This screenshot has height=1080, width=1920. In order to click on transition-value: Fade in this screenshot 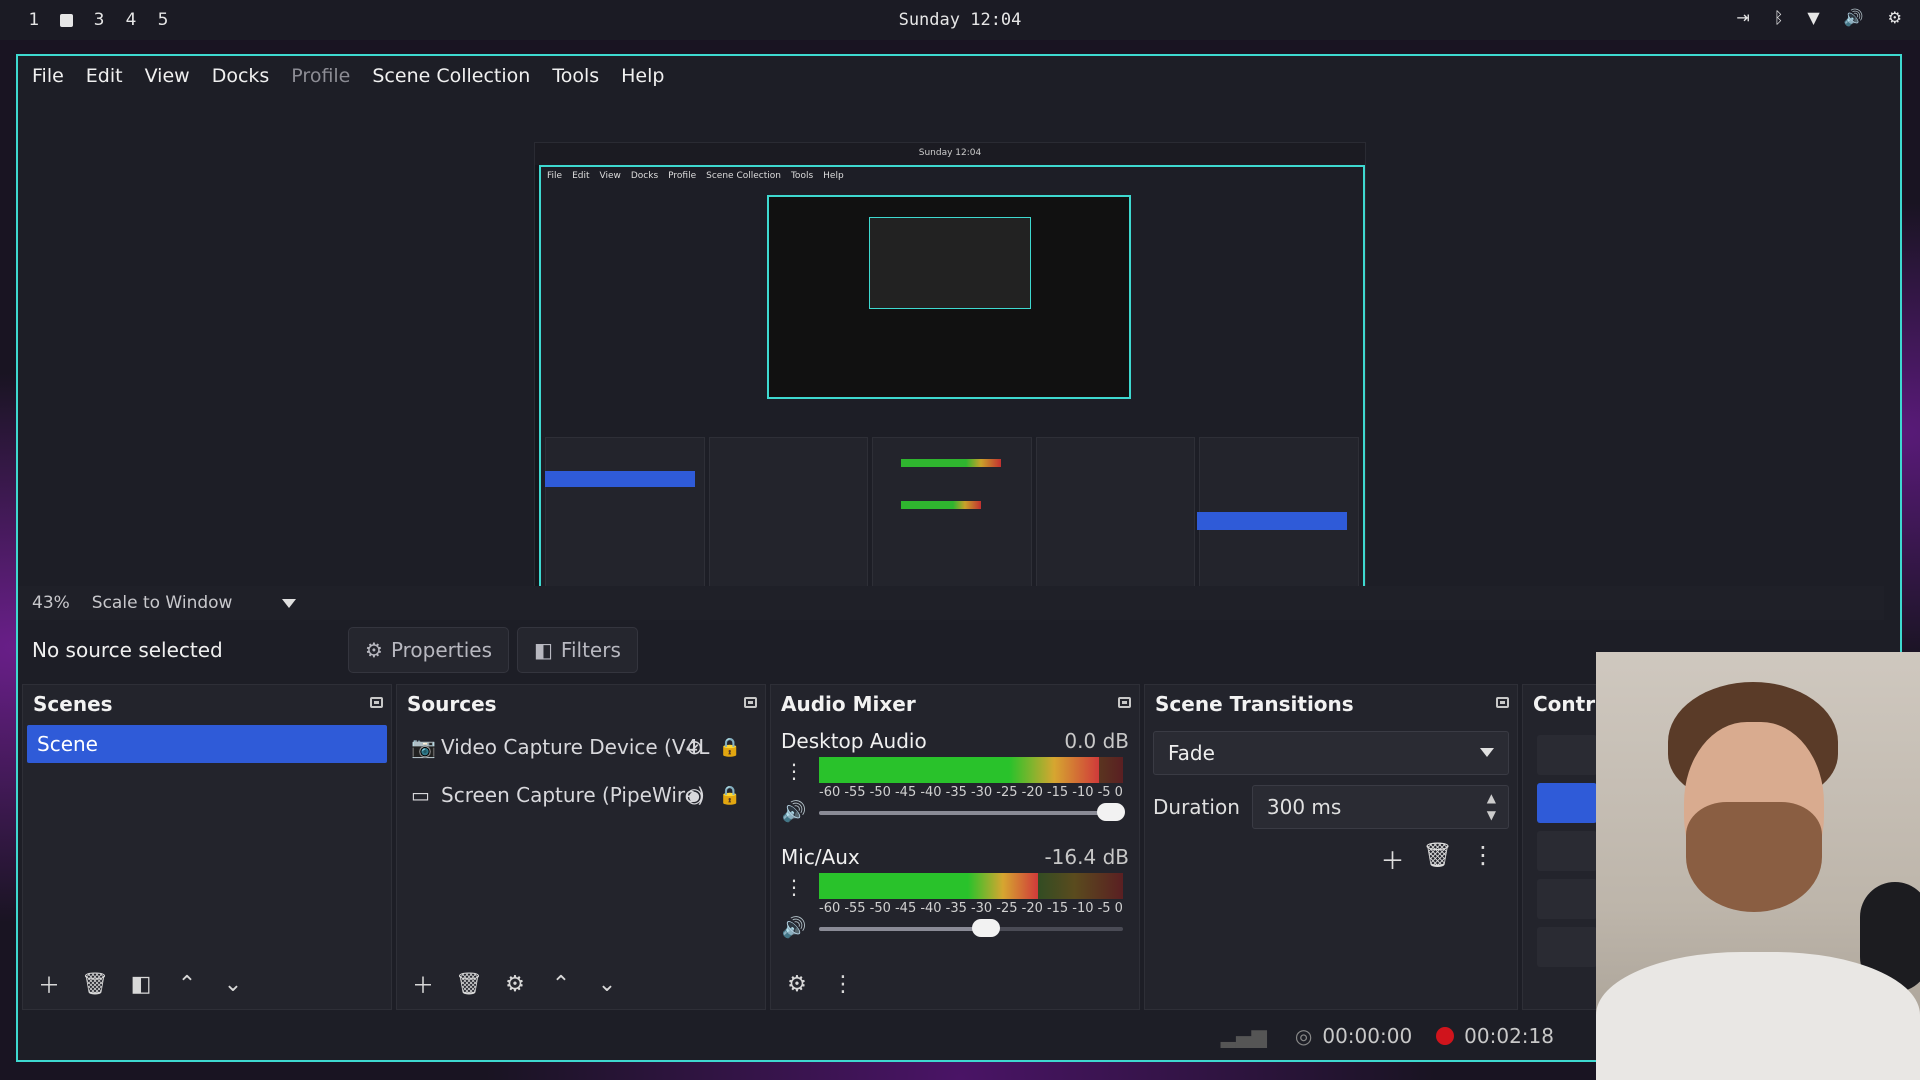, I will do `click(1191, 753)`.